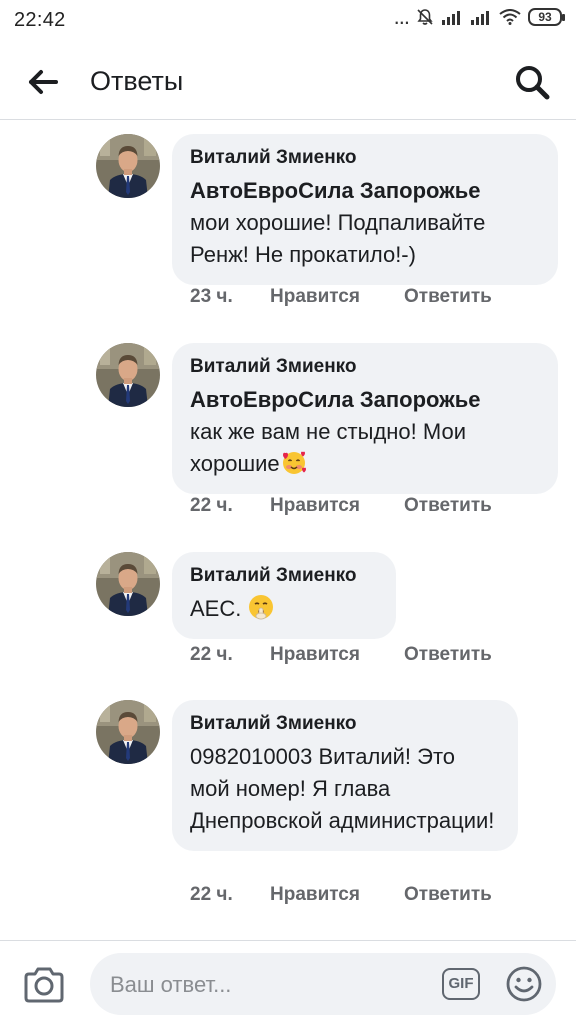 The width and height of the screenshot is (576, 1024). I want to click on comment-body: как же вам не стыдно! Мои хорошие, so click(328, 447).